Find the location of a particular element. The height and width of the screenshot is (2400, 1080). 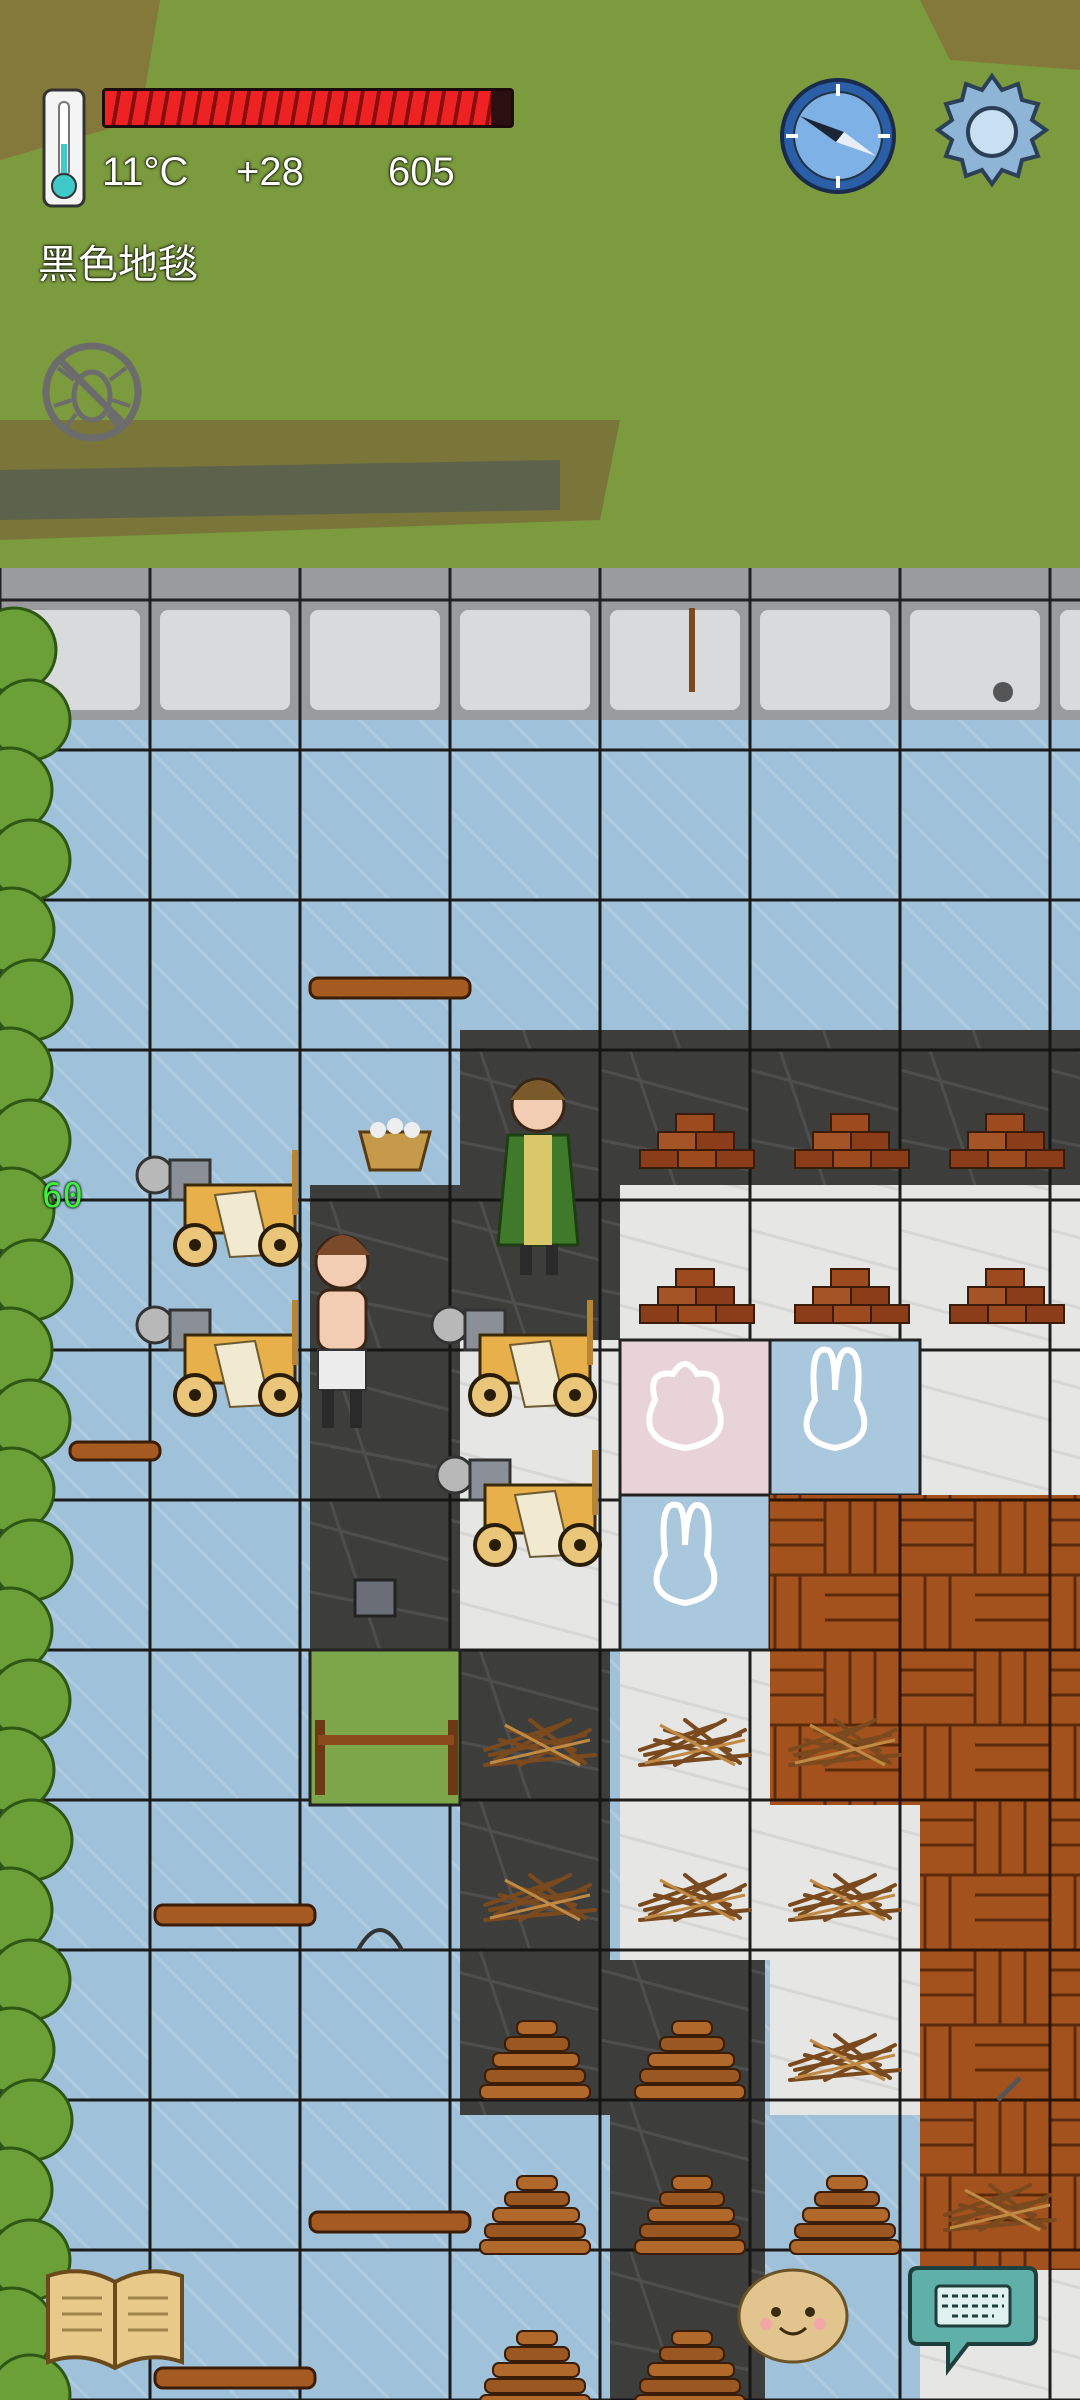

held-item-label: 黑色地毯 is located at coordinates (118, 265).